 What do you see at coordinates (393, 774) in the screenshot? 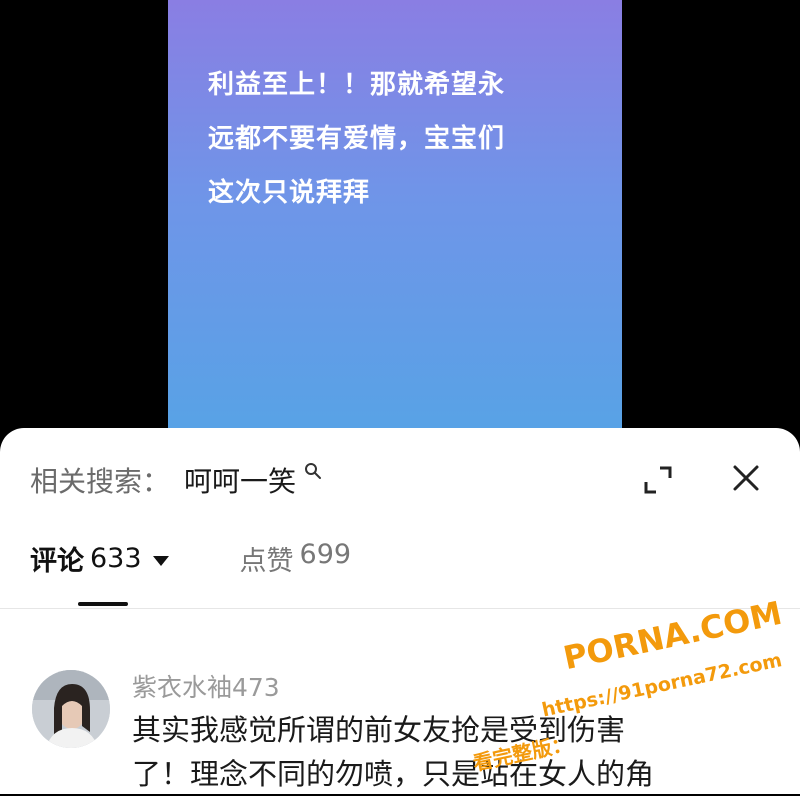
I see `comment-text-line: 了！理念不同的勿喷，只是站在女人的角` at bounding box center [393, 774].